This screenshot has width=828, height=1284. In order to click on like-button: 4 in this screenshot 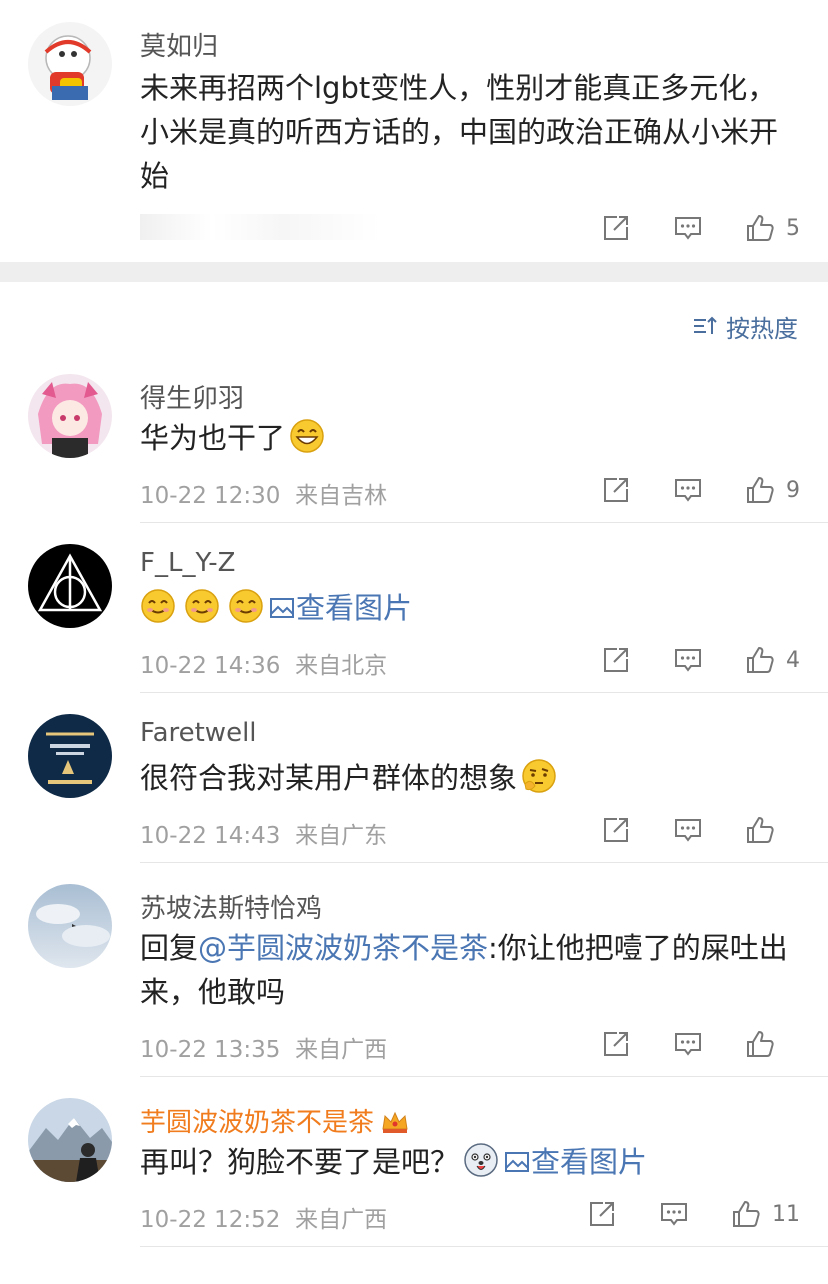, I will do `click(772, 660)`.